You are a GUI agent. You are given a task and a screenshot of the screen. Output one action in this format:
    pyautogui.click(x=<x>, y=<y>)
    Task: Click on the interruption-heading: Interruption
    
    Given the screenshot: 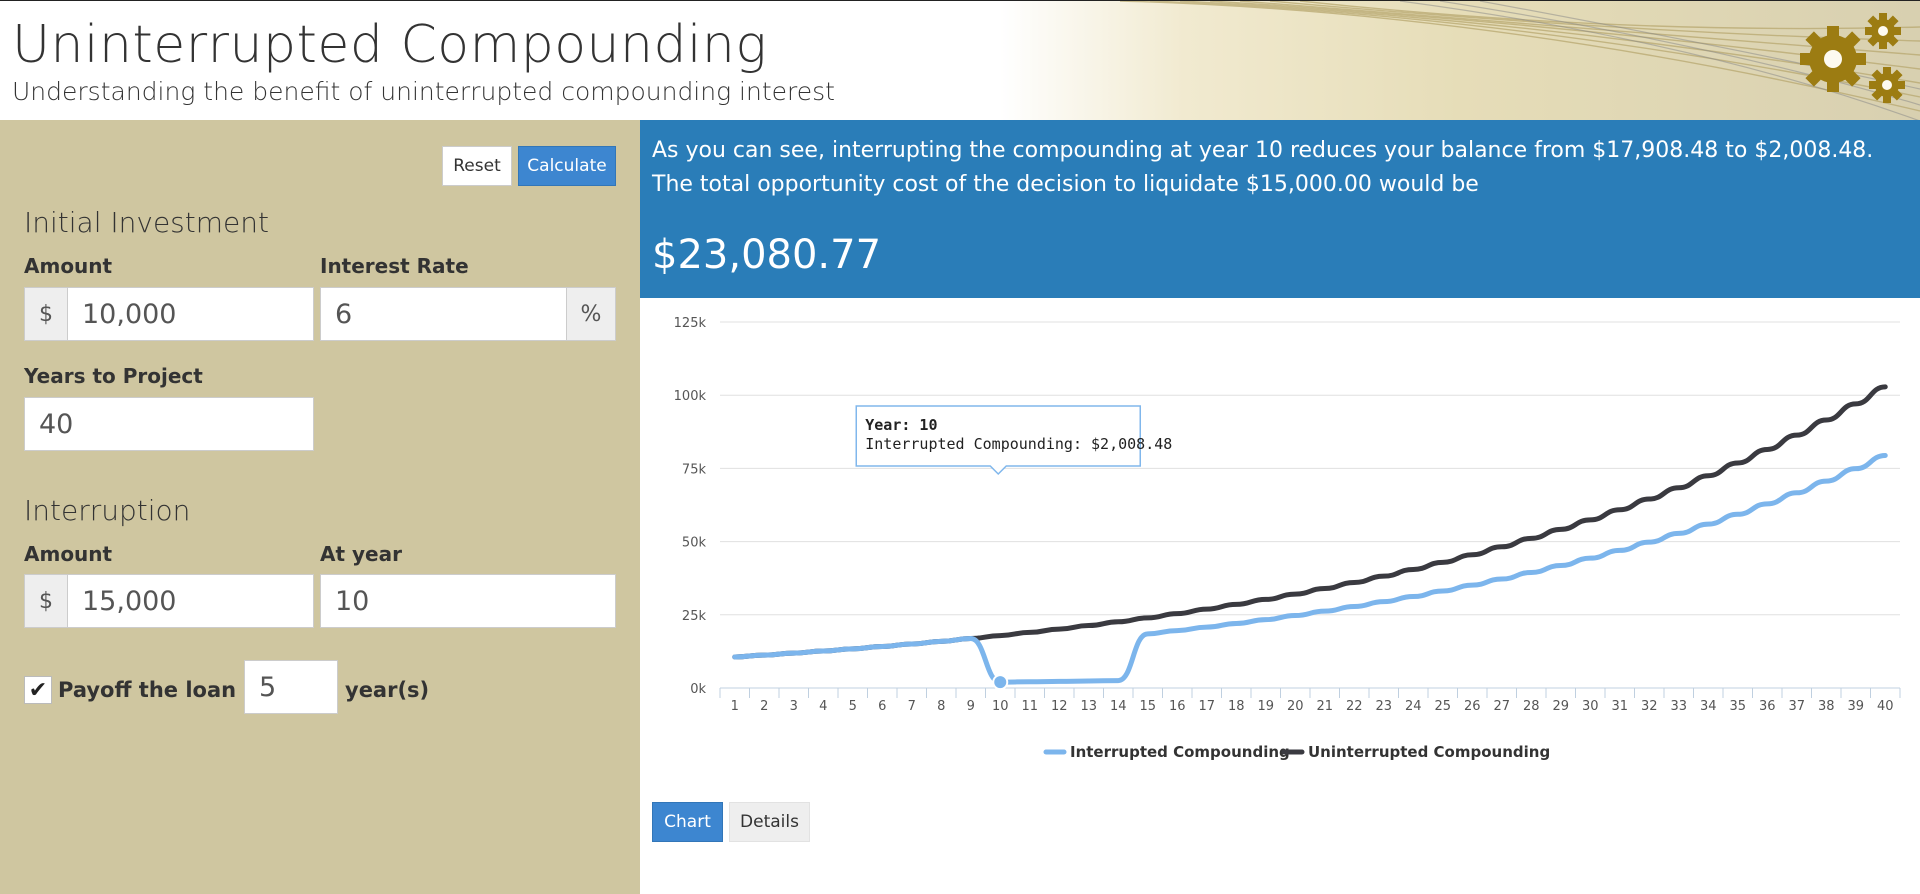 What is the action you would take?
    pyautogui.click(x=107, y=510)
    